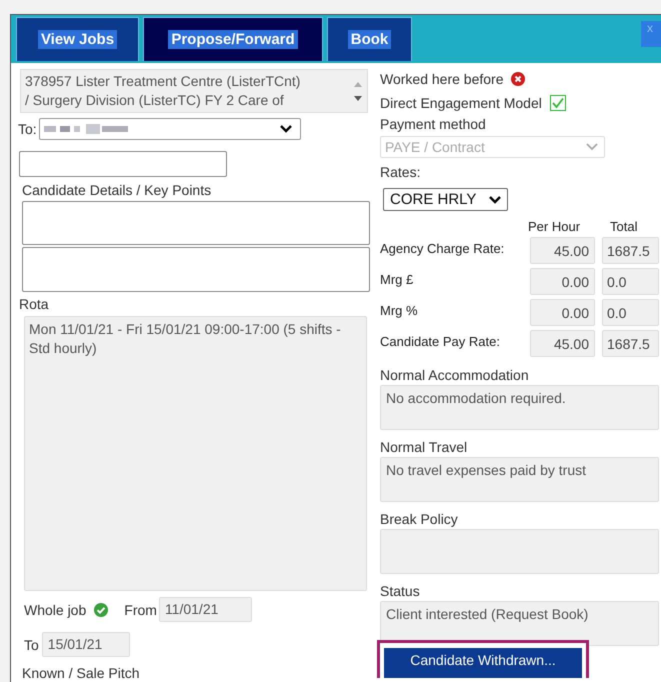 The height and width of the screenshot is (682, 661). Describe the element at coordinates (31, 644) in the screenshot. I see `field-label: To` at that location.